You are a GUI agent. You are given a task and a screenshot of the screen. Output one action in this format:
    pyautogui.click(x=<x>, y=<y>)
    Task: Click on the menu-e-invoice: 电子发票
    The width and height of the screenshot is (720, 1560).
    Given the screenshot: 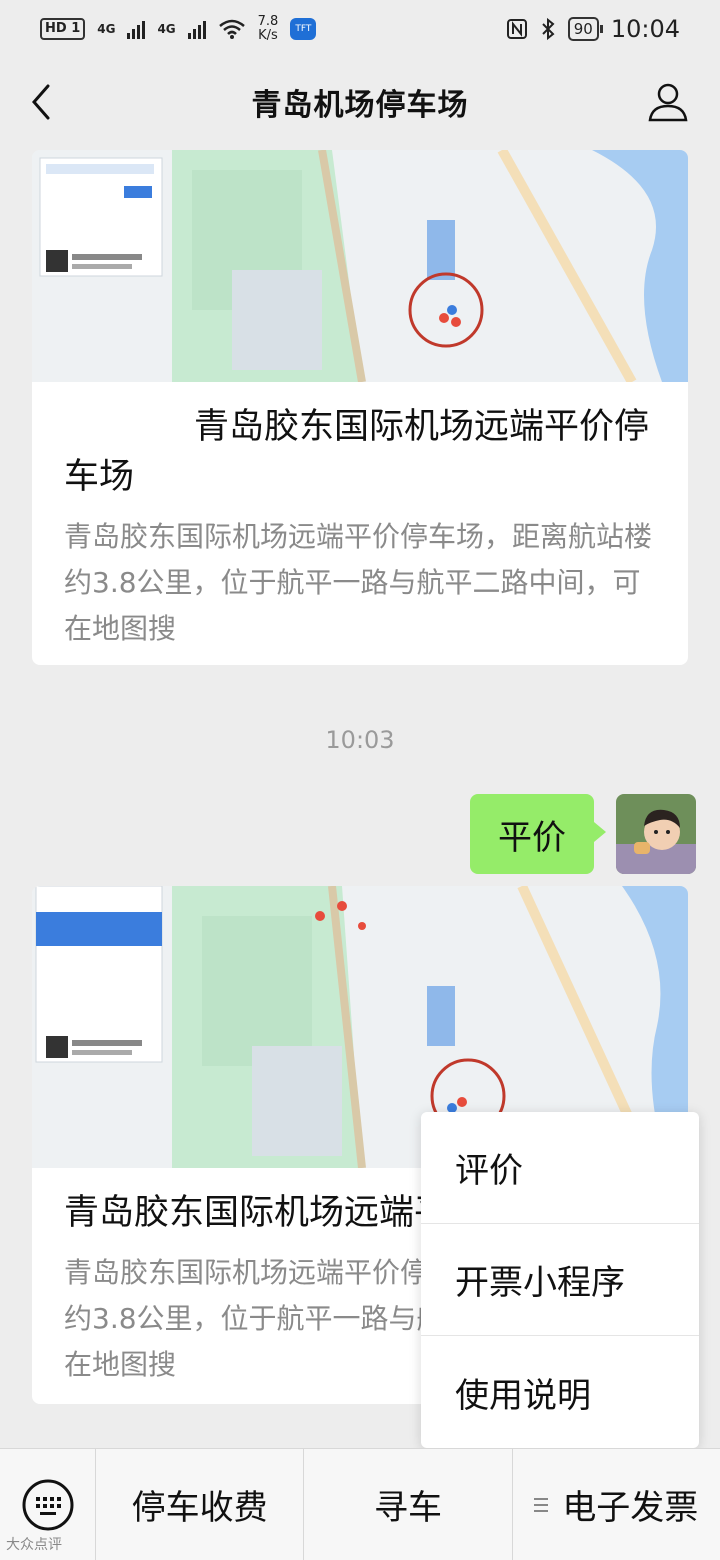 What is the action you would take?
    pyautogui.click(x=616, y=1504)
    